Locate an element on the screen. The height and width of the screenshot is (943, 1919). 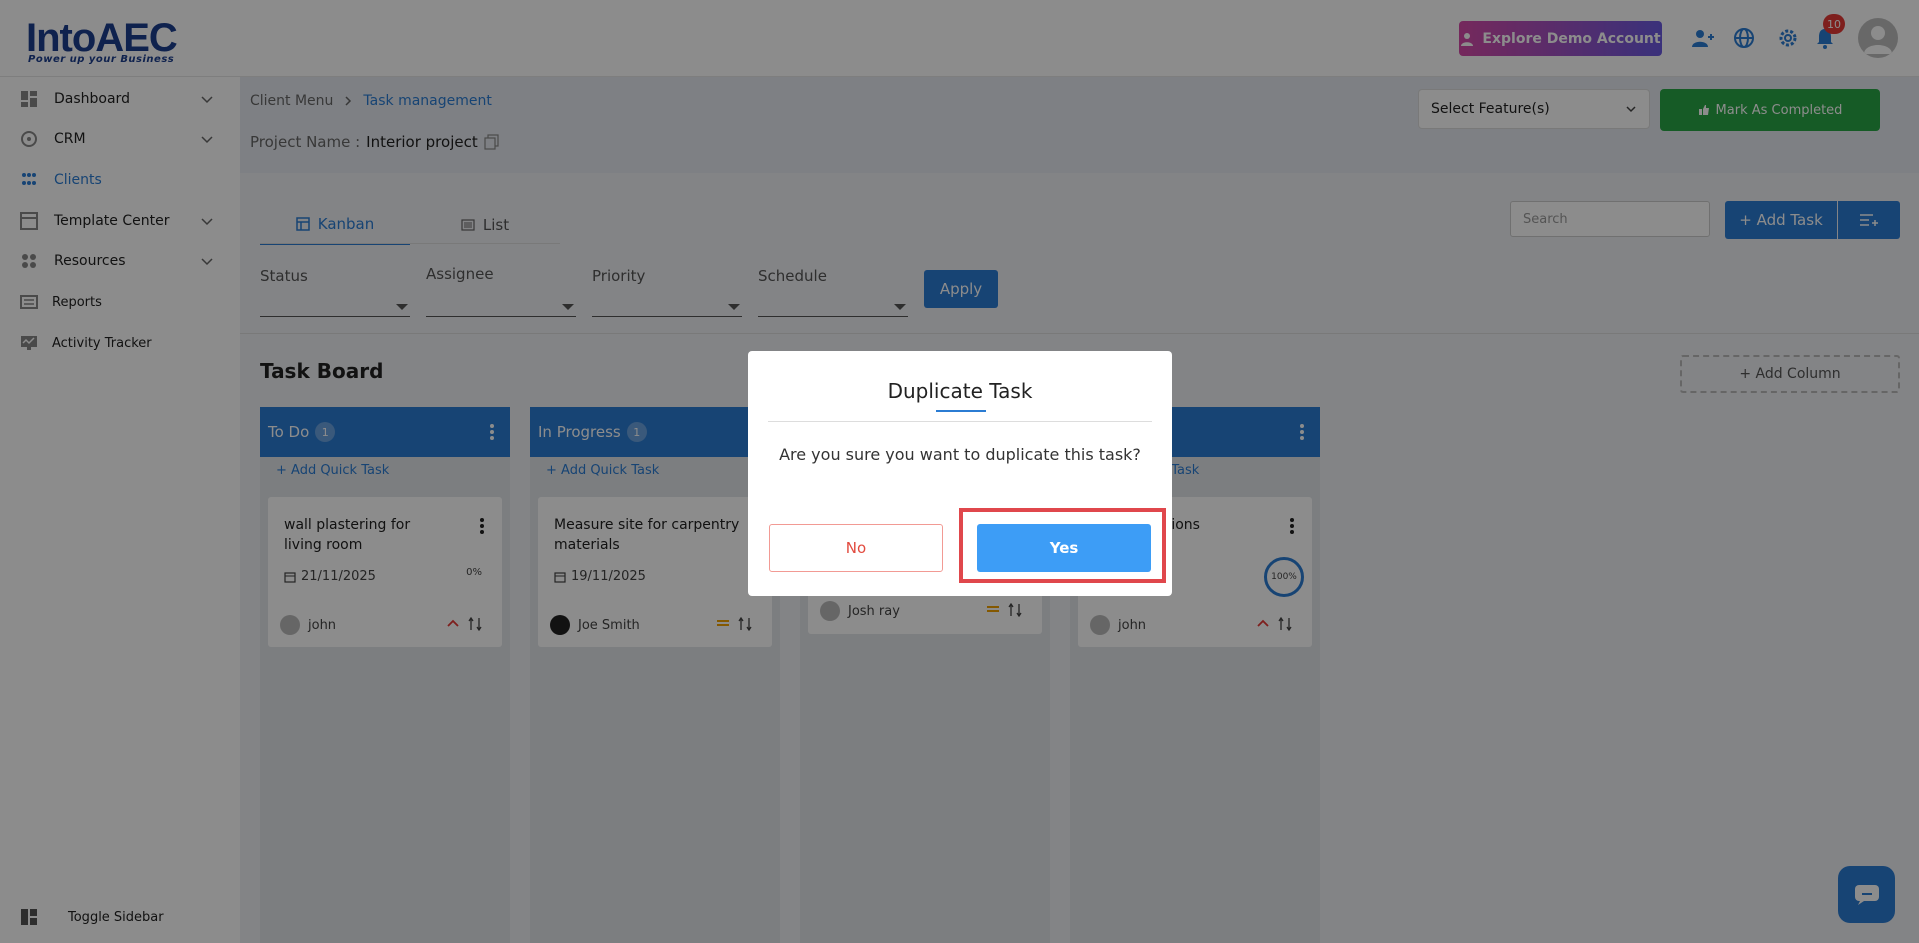
highlight-box is located at coordinates (1062, 545).